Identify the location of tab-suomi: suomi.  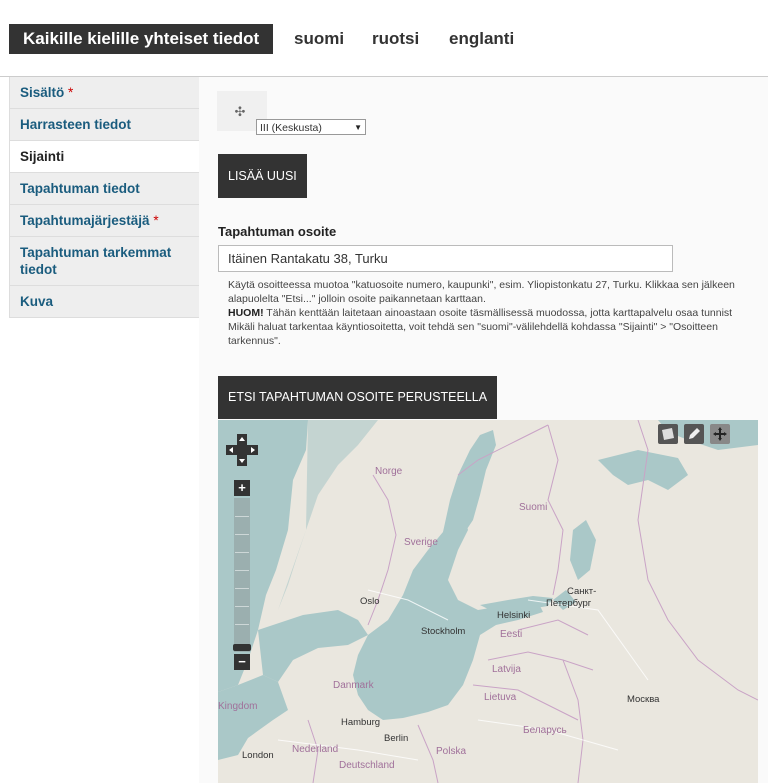
(319, 39).